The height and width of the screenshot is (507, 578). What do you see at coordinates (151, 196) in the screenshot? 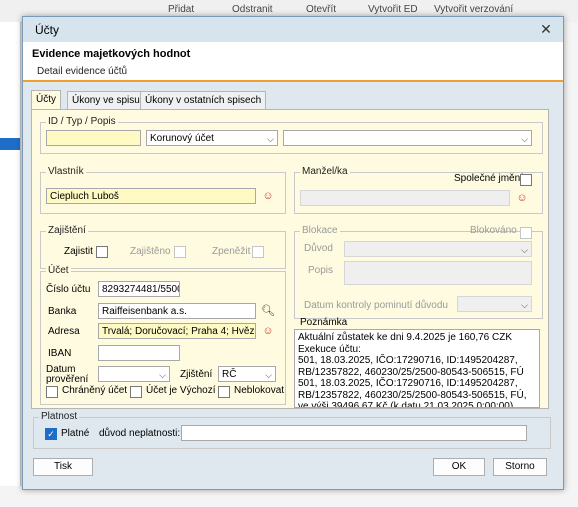
I see `owner-field: Ciepluch Luboš` at bounding box center [151, 196].